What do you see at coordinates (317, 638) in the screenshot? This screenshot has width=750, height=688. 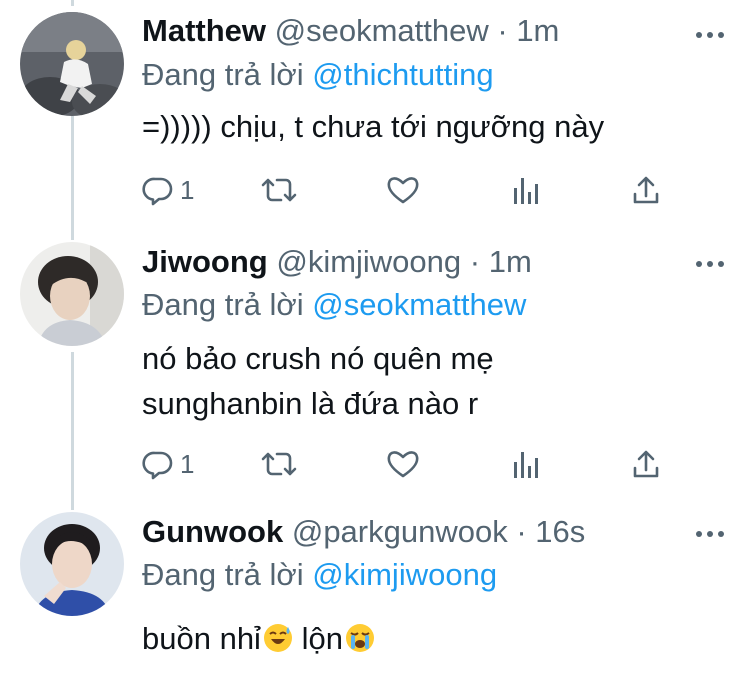 I see `tweet-text-part: lộn` at bounding box center [317, 638].